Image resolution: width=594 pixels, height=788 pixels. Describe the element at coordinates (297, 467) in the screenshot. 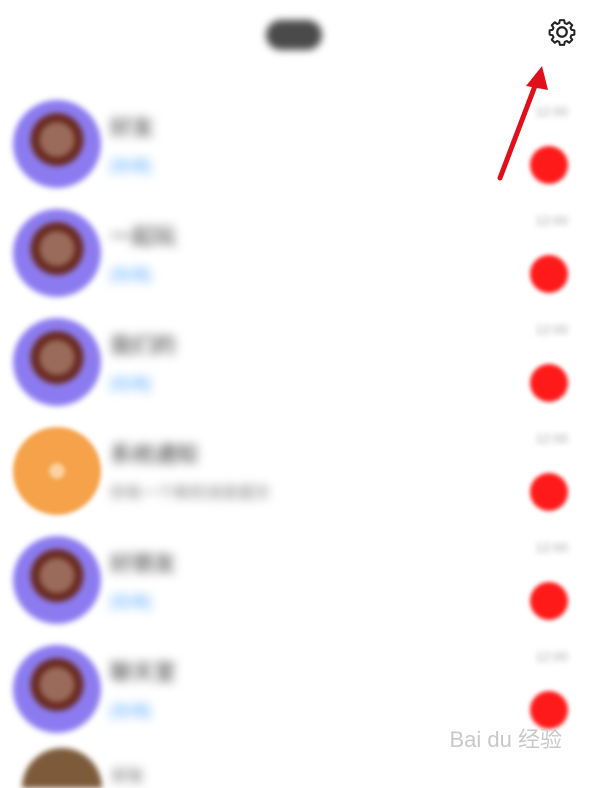

I see `list-item: 系统通知 你有一个新的消息提示 12:00` at that location.